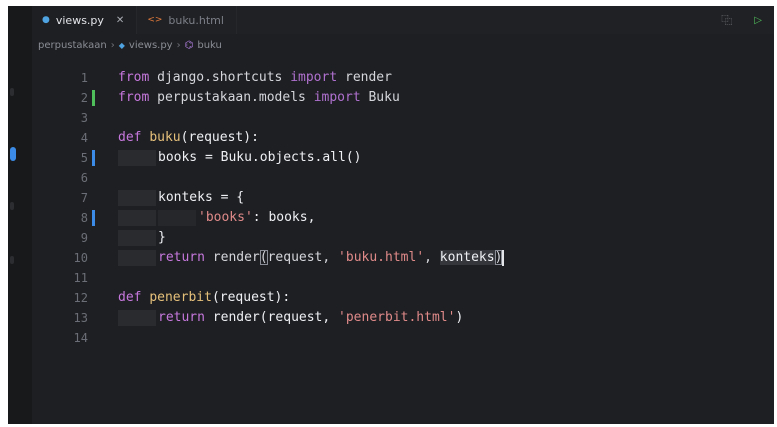 This screenshot has height=427, width=777. Describe the element at coordinates (403, 198) in the screenshot. I see `code-line: 7 konteks = {` at that location.